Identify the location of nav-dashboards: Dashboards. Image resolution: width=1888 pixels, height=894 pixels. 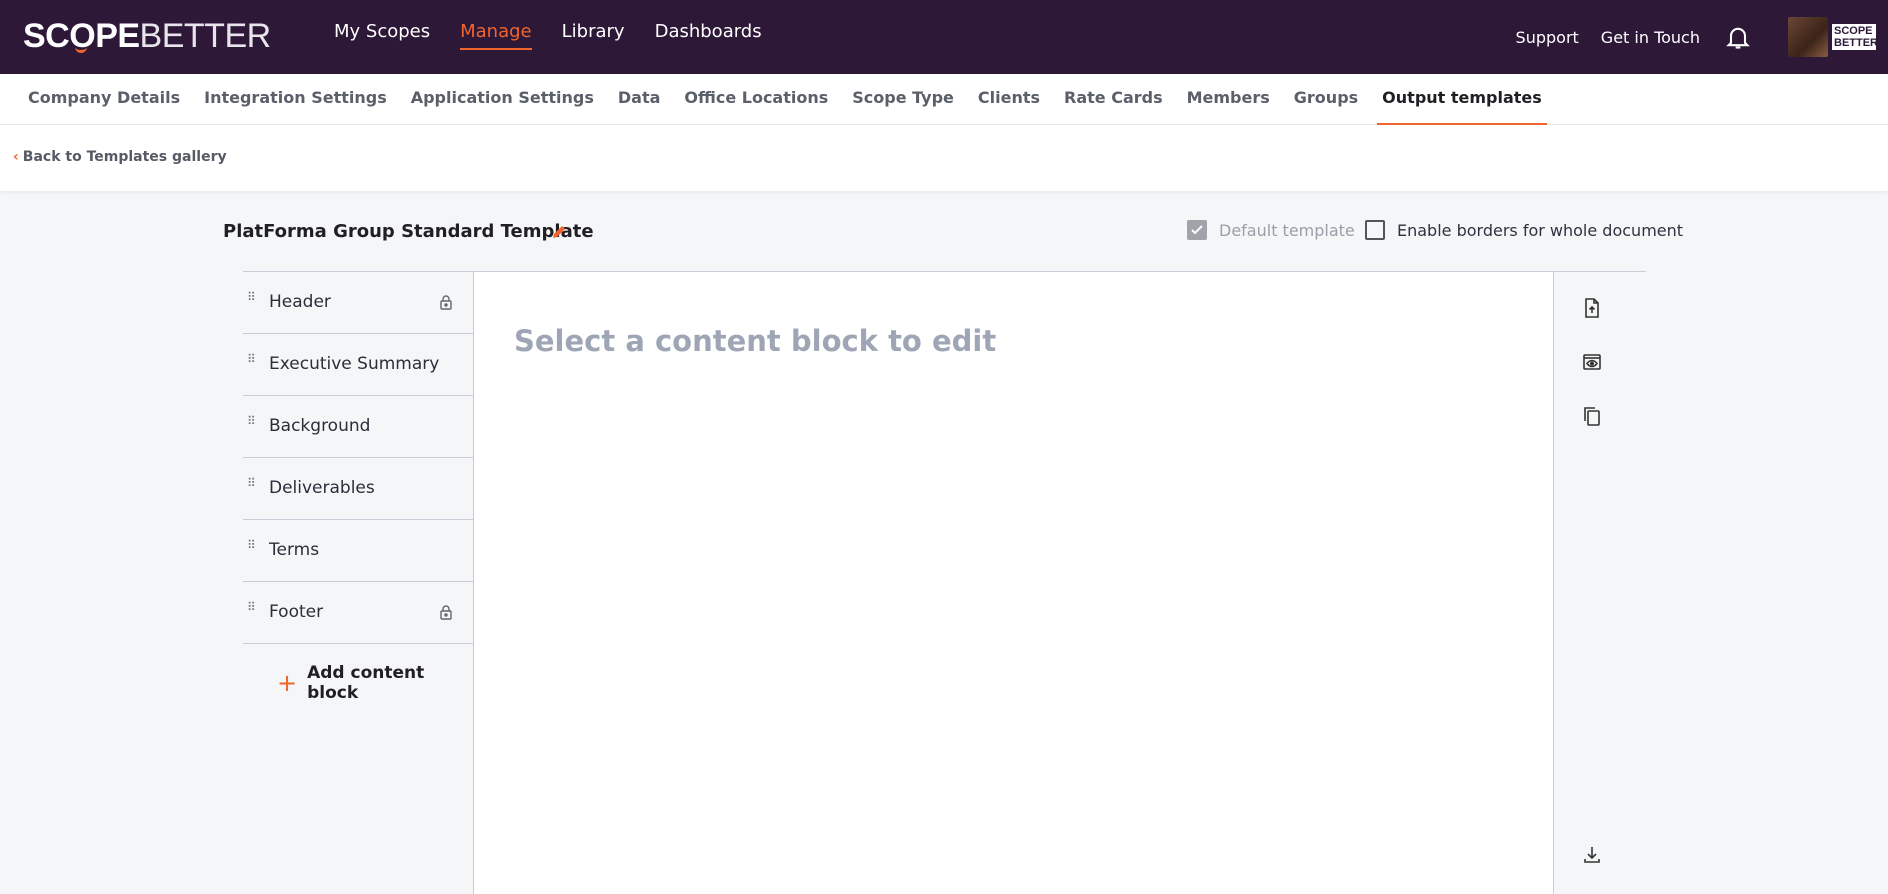
(708, 35).